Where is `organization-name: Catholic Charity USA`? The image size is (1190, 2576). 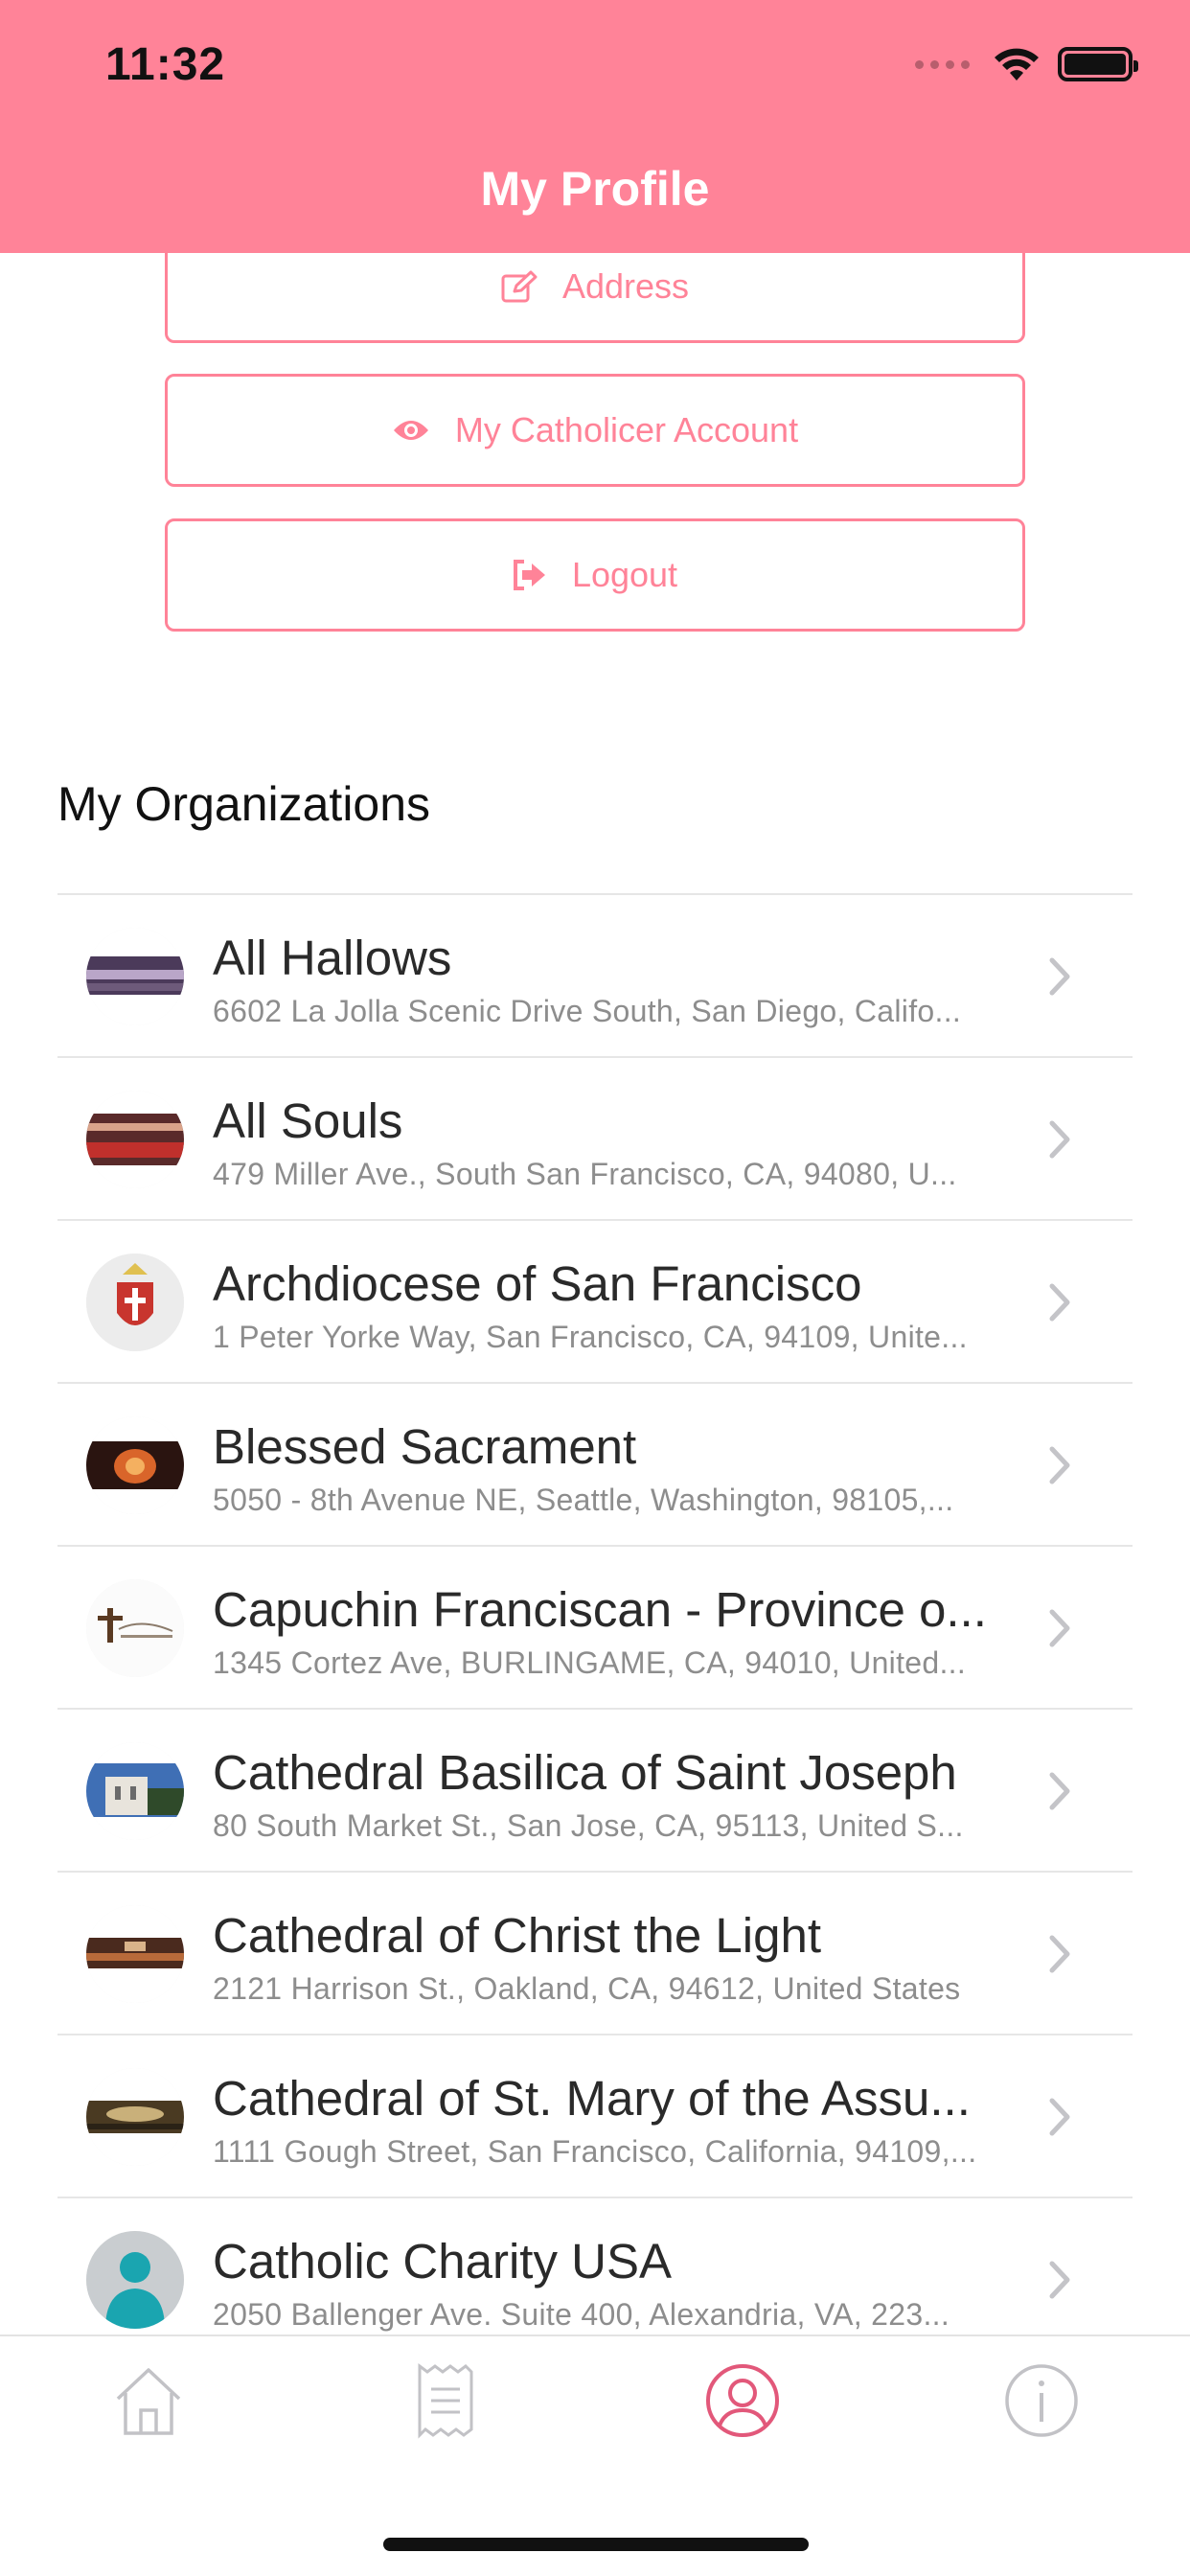 organization-name: Catholic Charity USA is located at coordinates (443, 2261).